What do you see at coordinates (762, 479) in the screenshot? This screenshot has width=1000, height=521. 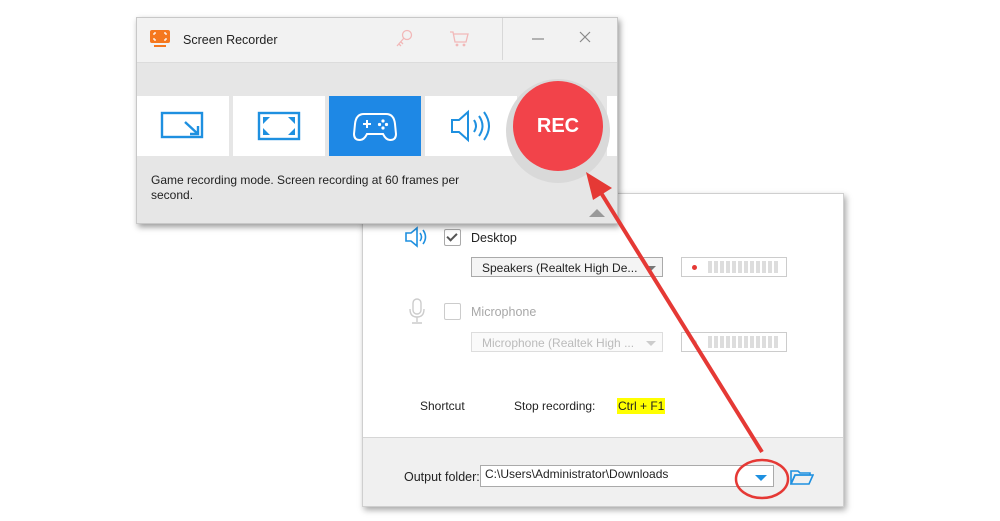 I see `annotation-circle` at bounding box center [762, 479].